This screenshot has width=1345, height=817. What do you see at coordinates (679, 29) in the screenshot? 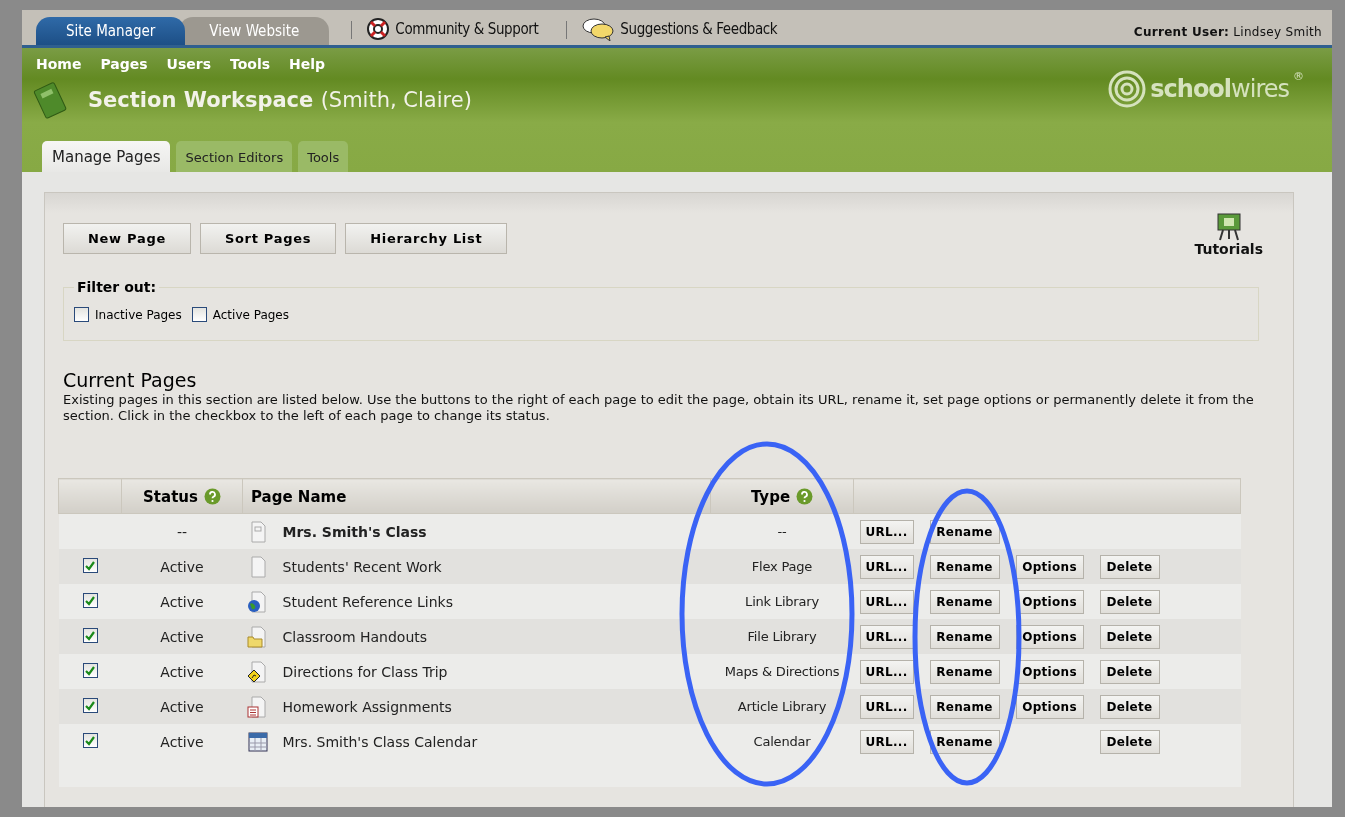
I see `top-link: Suggestions & Feedback` at bounding box center [679, 29].